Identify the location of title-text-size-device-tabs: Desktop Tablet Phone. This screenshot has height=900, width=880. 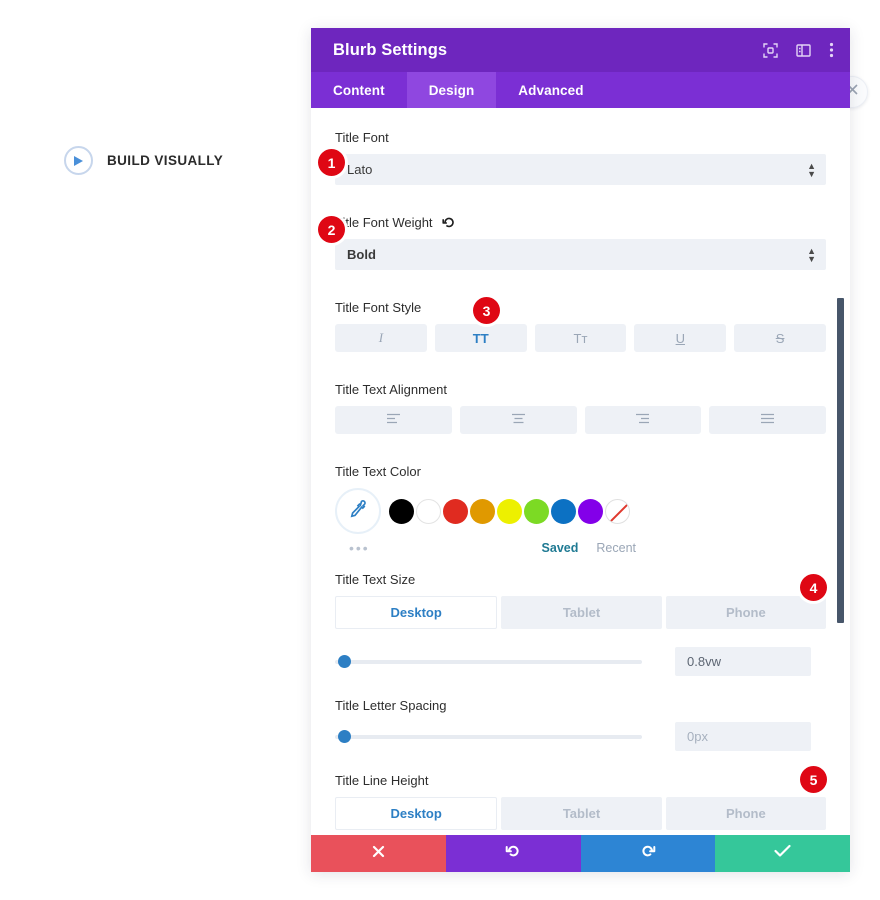
(580, 612).